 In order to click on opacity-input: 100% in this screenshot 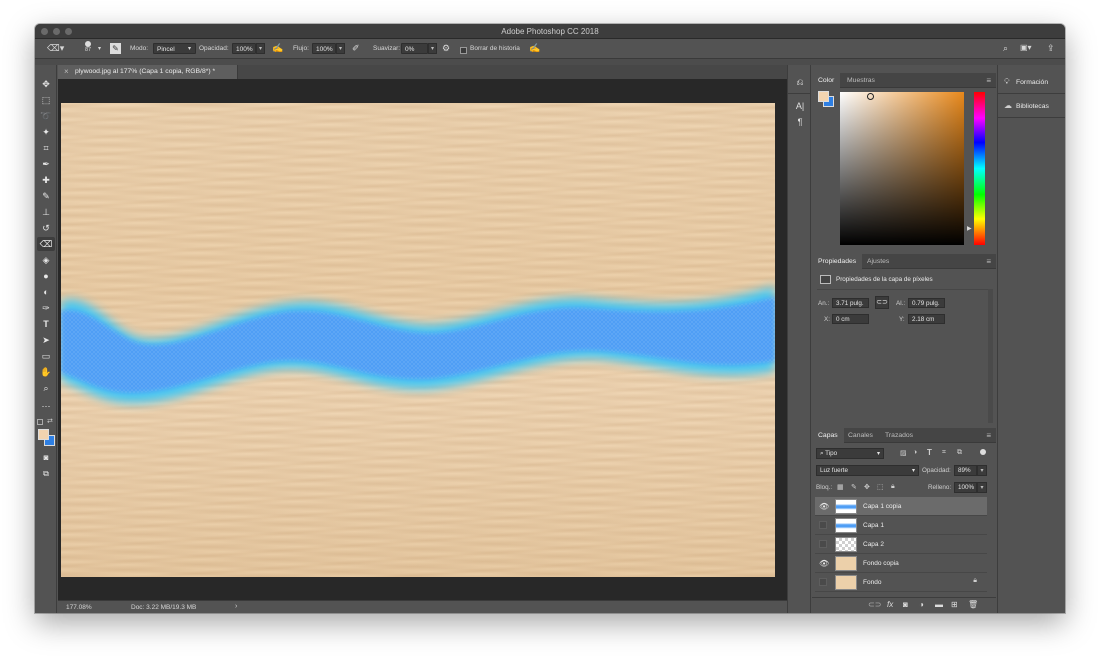, I will do `click(244, 48)`.